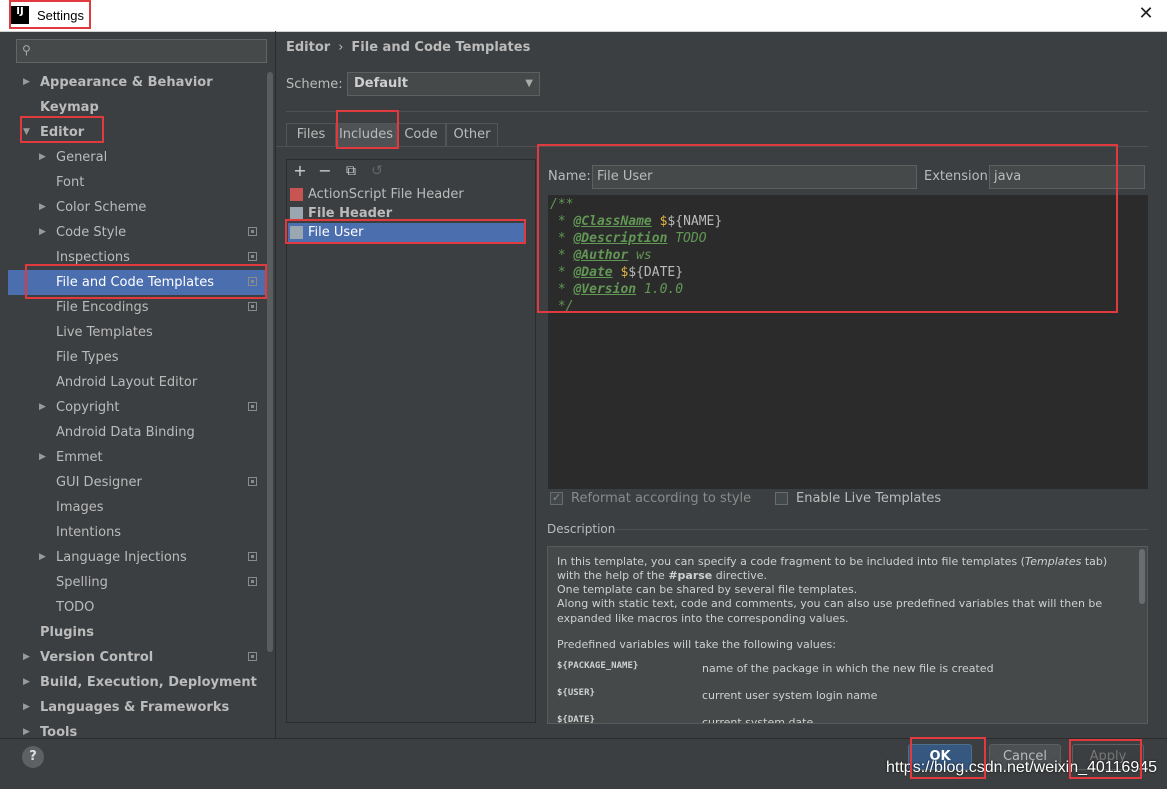 Image resolution: width=1167 pixels, height=789 pixels. What do you see at coordinates (377, 171) in the screenshot?
I see `reset-icon: ↺` at bounding box center [377, 171].